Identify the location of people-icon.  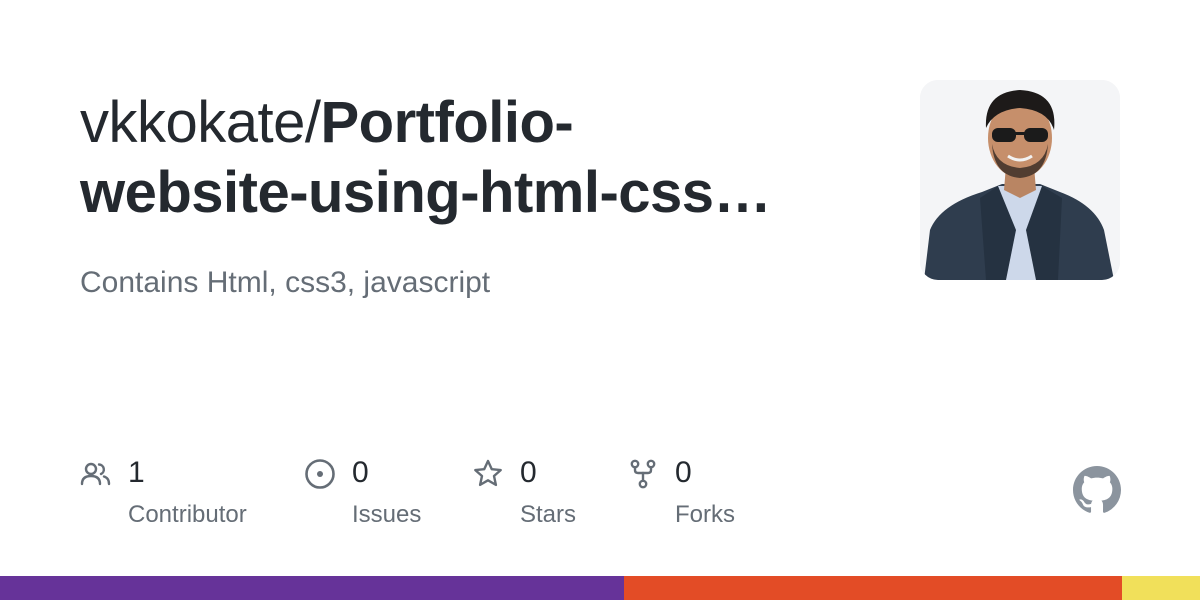
(95, 474).